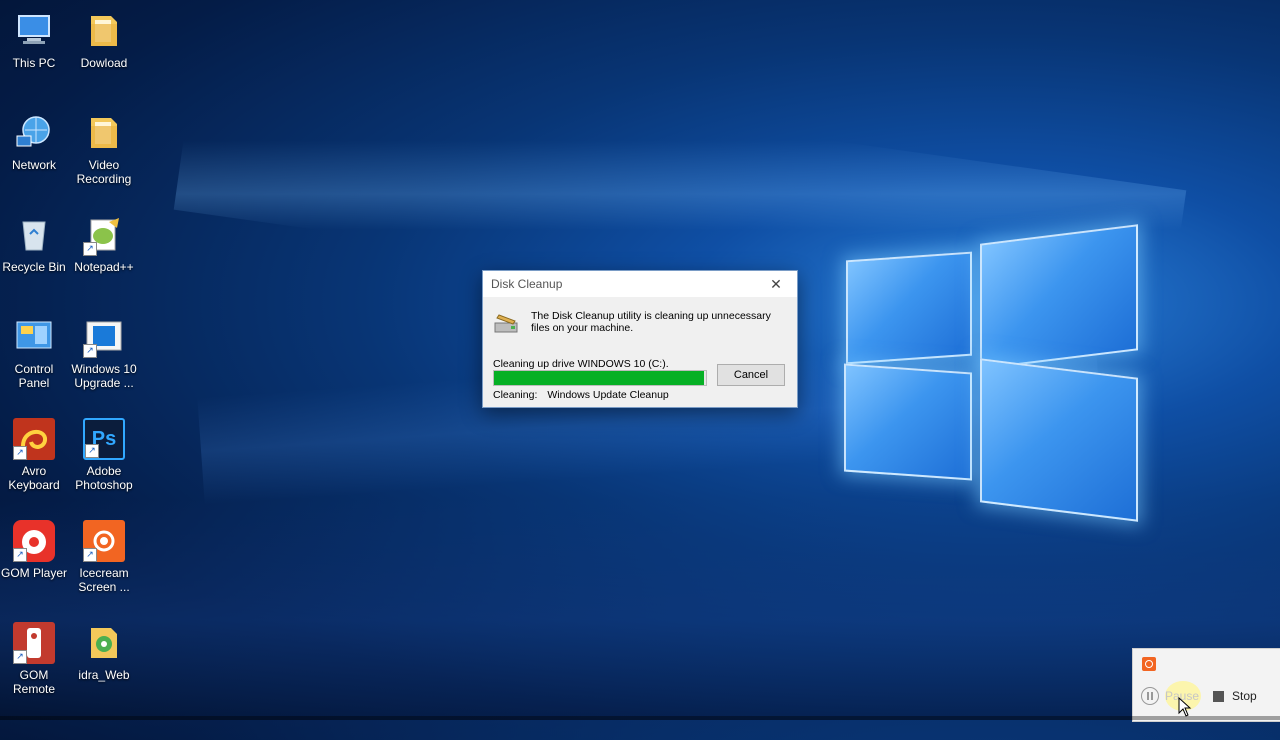  I want to click on desktop-icon-dowload: Dowload, so click(104, 40).